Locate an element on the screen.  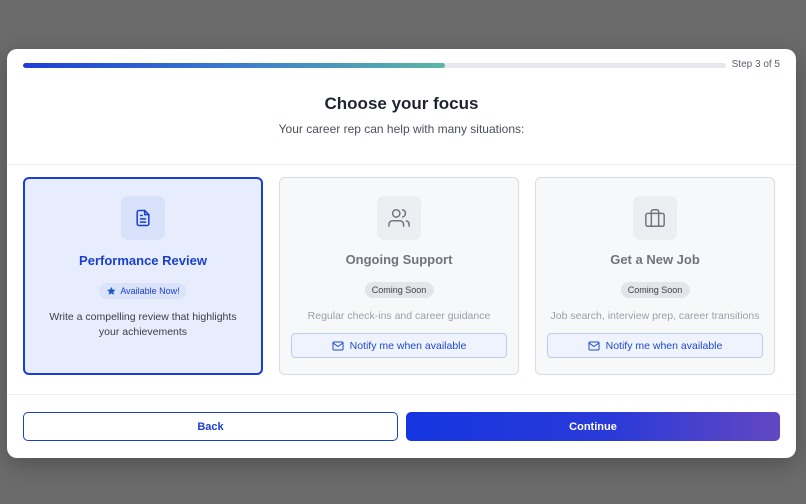
progress-bar is located at coordinates (374, 65).